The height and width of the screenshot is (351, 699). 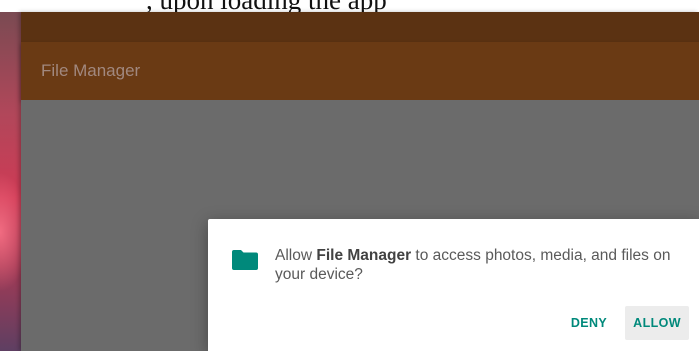 I want to click on message-prefix: Allow, so click(x=296, y=255).